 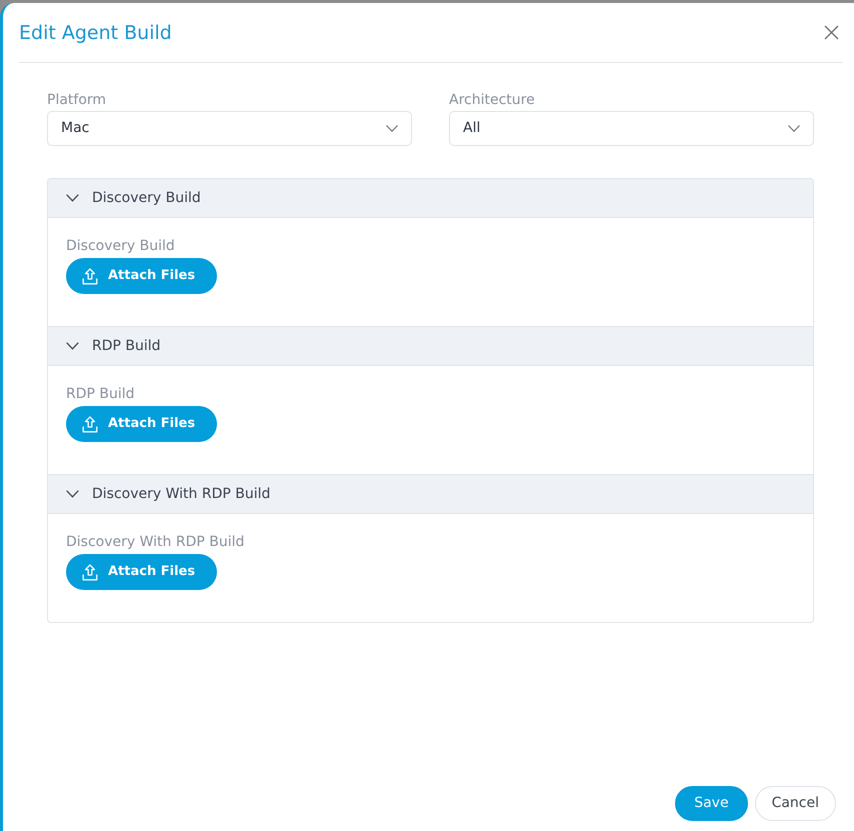 I want to click on field-label: Discovery With RDP Build, so click(x=155, y=542).